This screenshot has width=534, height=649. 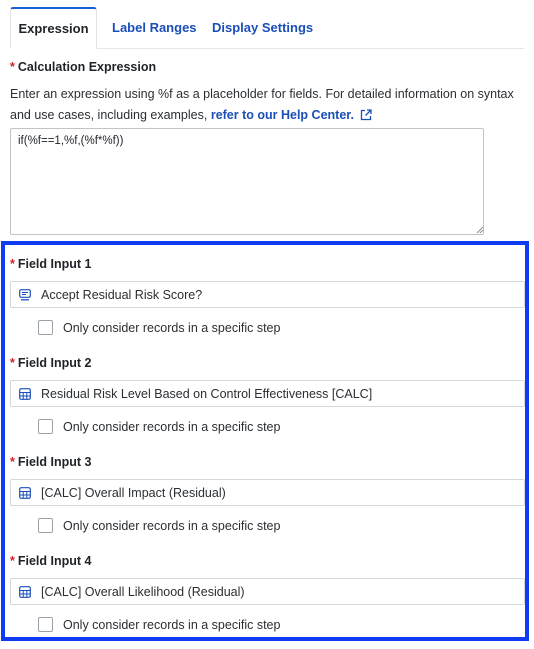 I want to click on tab-label-ranges: Label Ranges, so click(x=154, y=27).